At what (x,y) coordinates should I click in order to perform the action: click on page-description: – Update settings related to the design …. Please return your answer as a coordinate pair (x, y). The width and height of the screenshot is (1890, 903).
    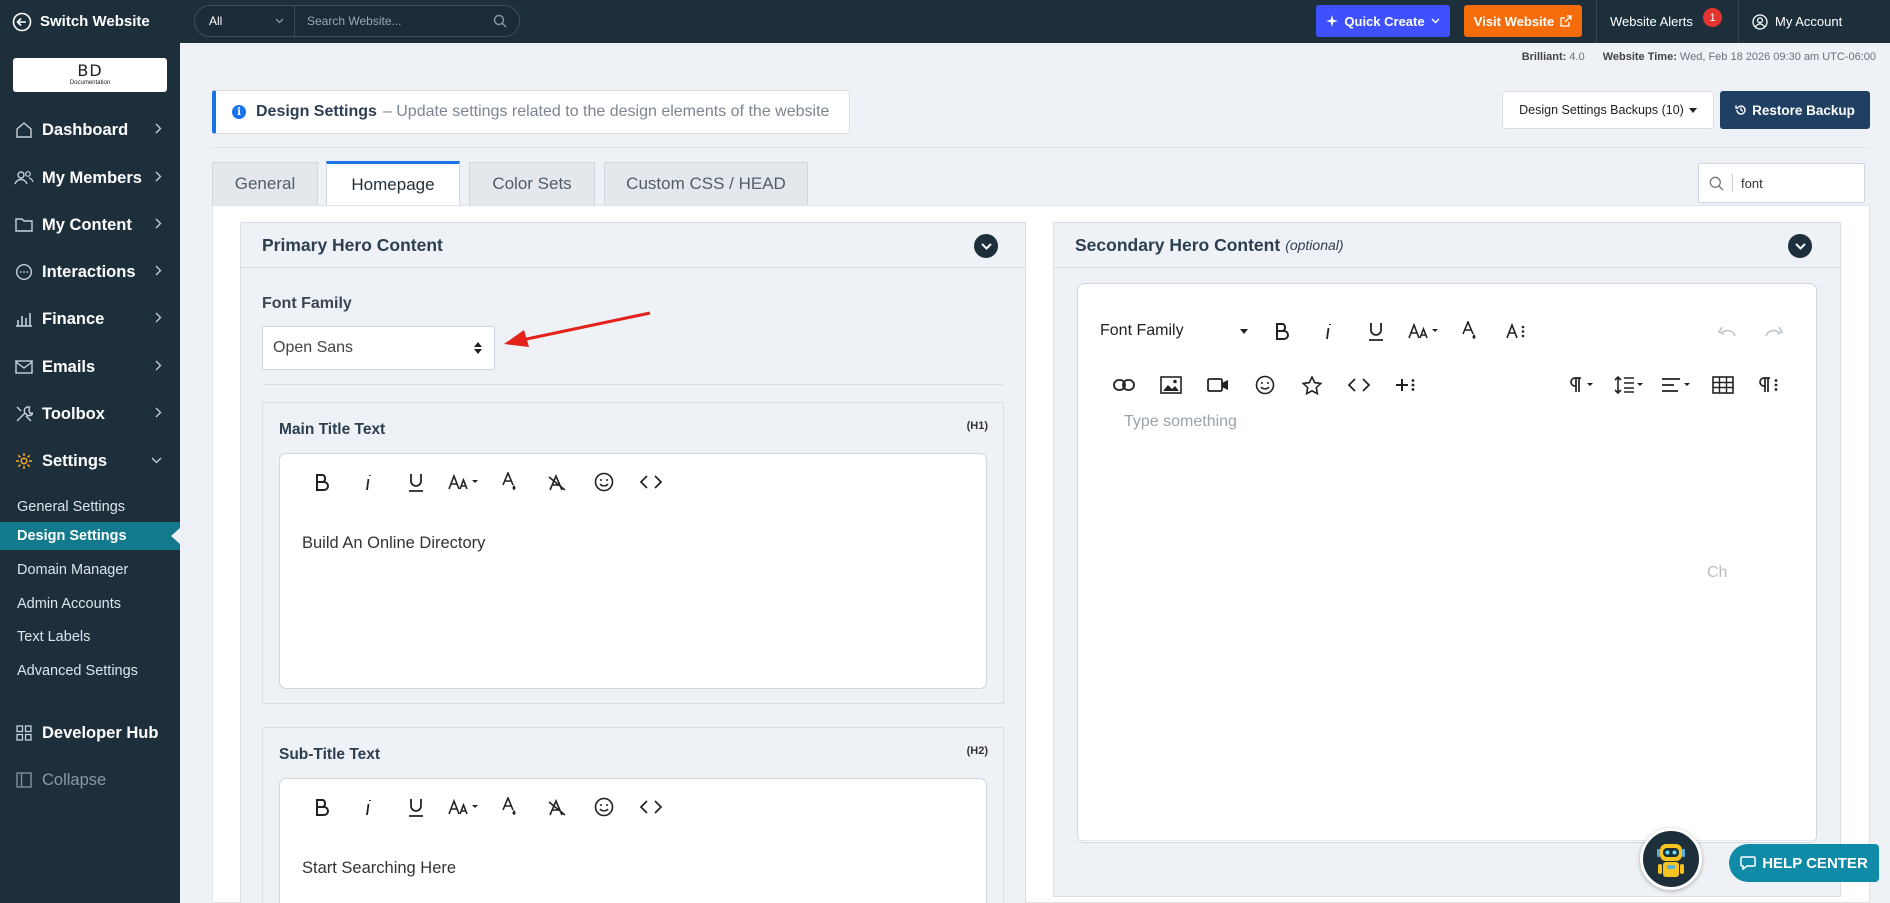
    Looking at the image, I should click on (606, 111).